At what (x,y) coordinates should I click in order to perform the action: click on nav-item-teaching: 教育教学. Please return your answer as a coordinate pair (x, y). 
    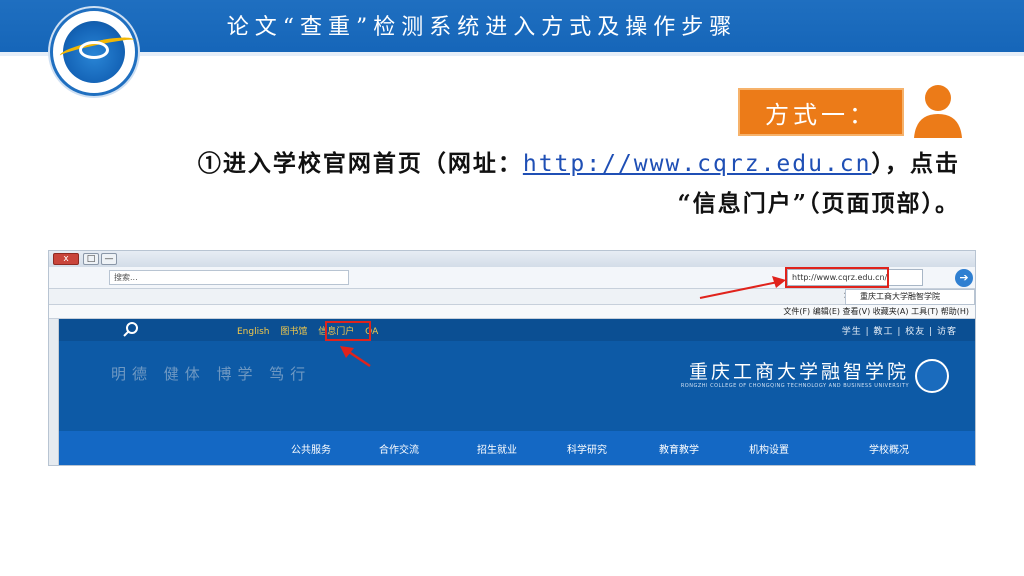
    Looking at the image, I should click on (679, 448).